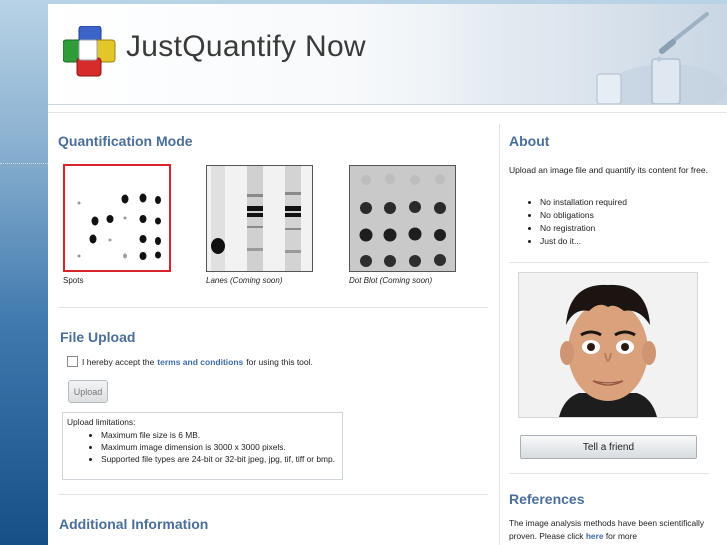  I want to click on references-title: References, so click(547, 499).